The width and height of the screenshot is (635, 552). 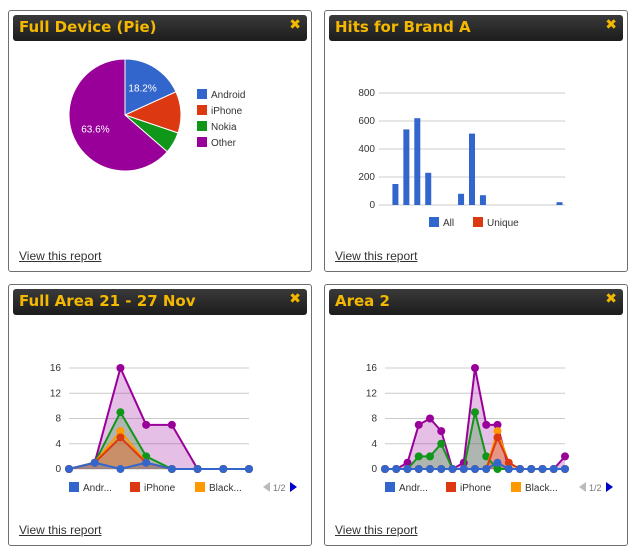 I want to click on legend-label: Other, so click(x=224, y=143).